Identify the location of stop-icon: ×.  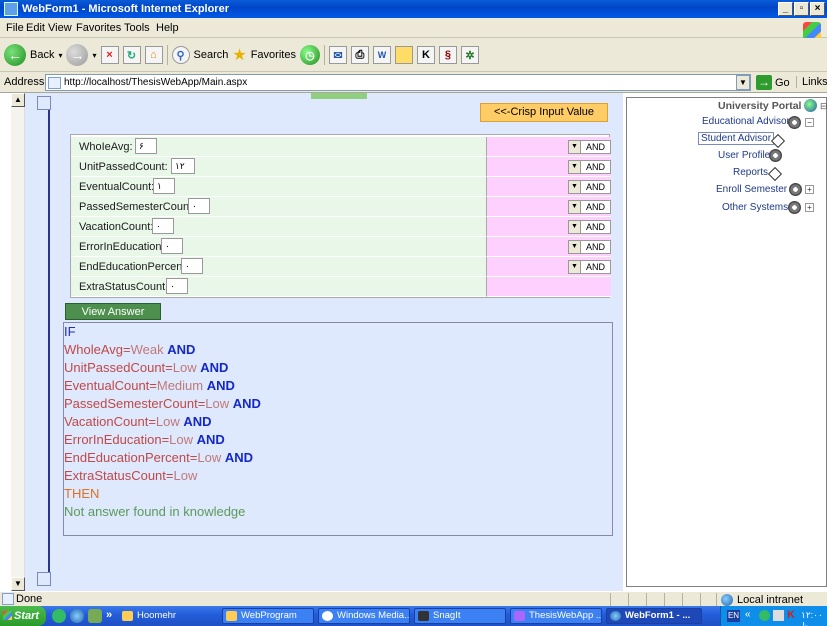
(109, 55).